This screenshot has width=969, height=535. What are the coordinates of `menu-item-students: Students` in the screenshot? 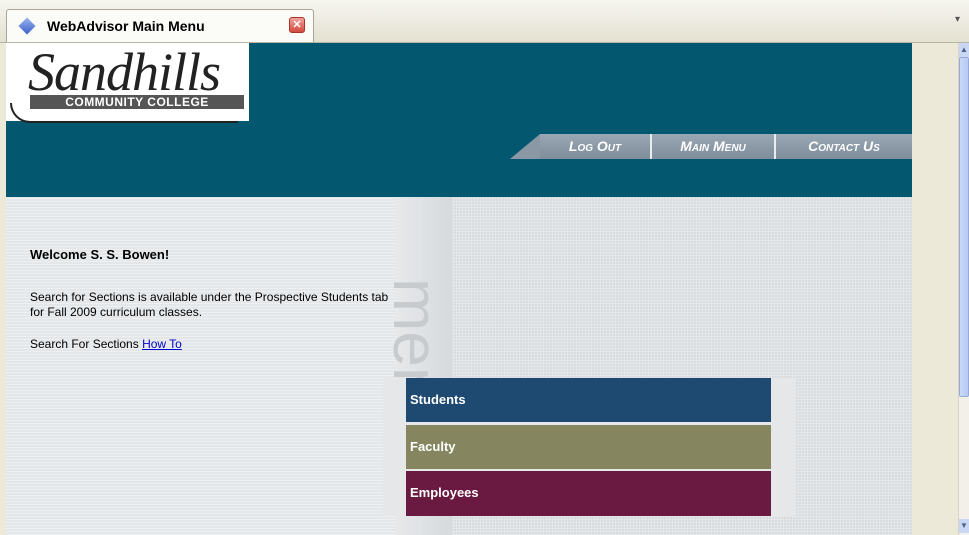 It's located at (588, 400).